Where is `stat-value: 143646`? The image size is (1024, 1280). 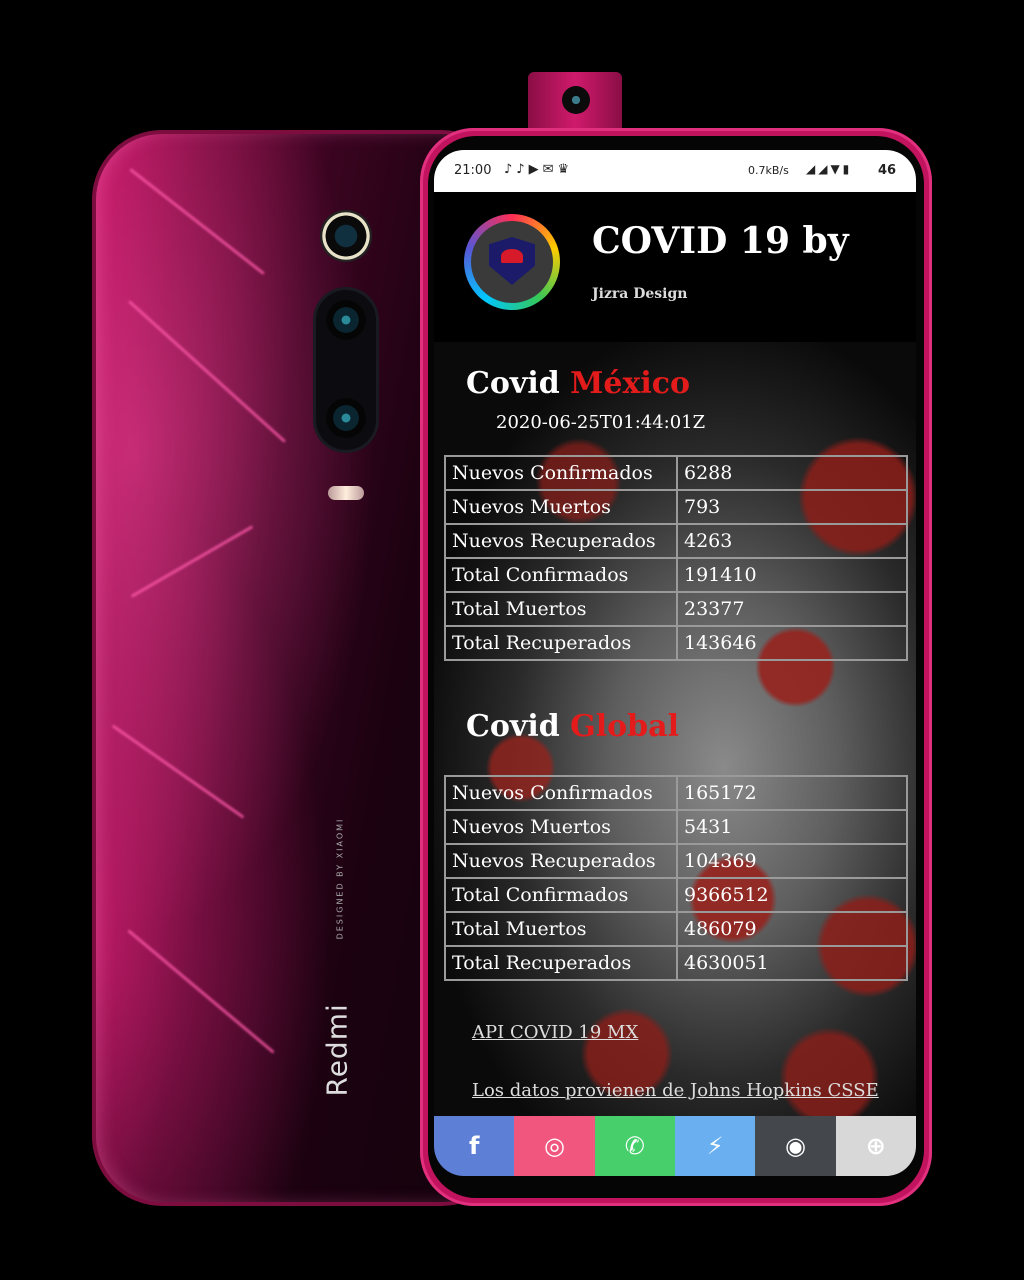 stat-value: 143646 is located at coordinates (792, 643).